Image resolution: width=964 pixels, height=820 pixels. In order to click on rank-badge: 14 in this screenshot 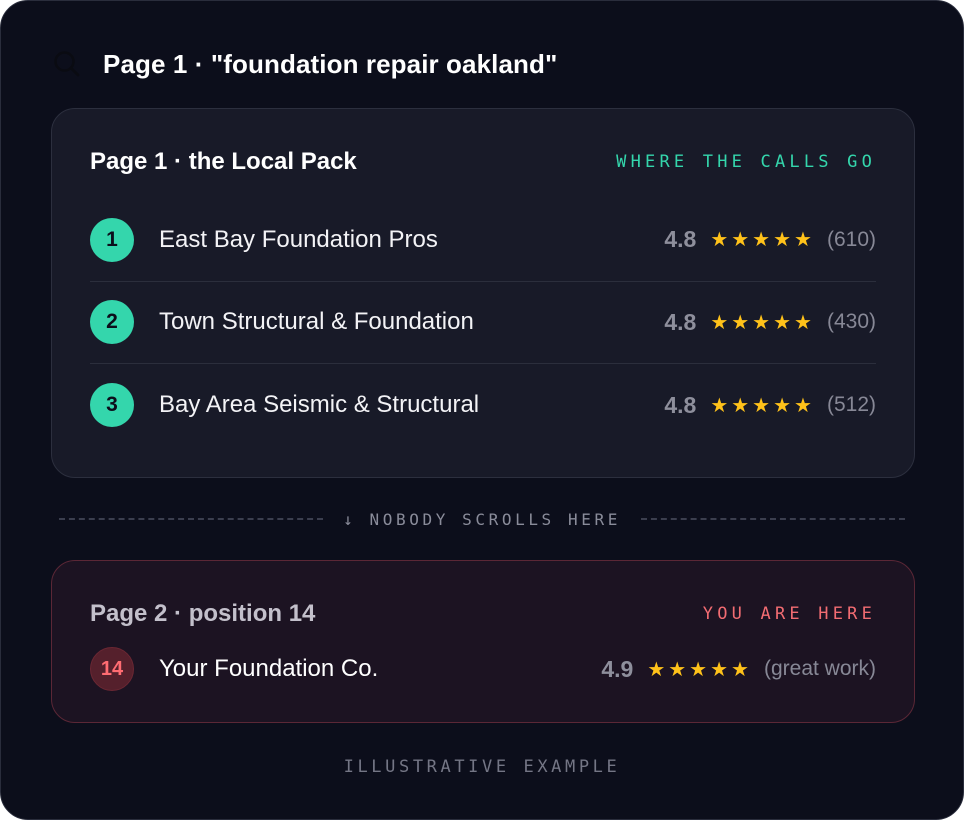, I will do `click(112, 669)`.